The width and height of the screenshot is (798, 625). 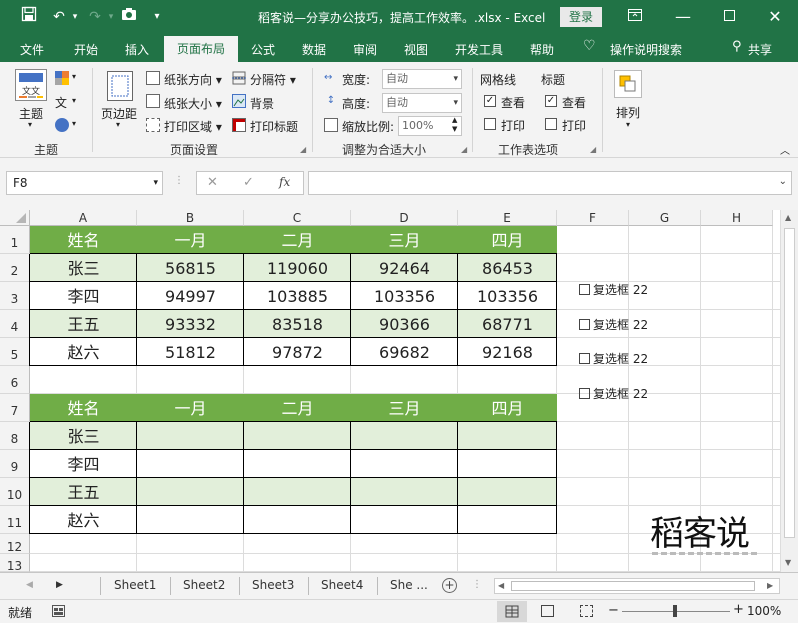 What do you see at coordinates (15, 436) in the screenshot?
I see `row-header-8: 8` at bounding box center [15, 436].